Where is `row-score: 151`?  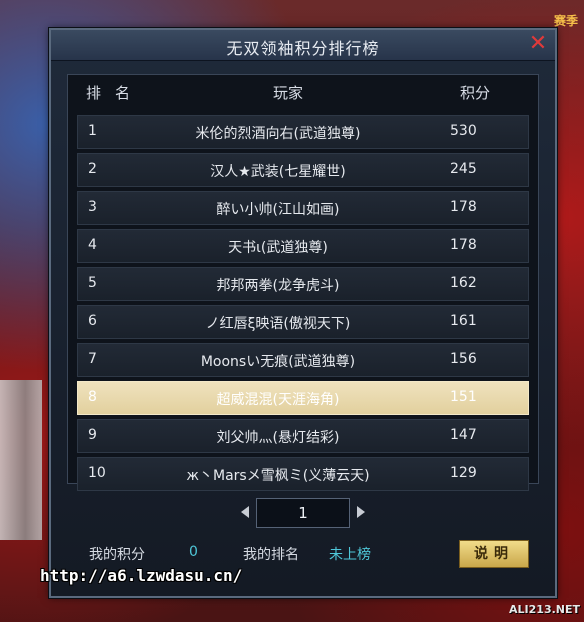
row-score: 151 is located at coordinates (463, 397).